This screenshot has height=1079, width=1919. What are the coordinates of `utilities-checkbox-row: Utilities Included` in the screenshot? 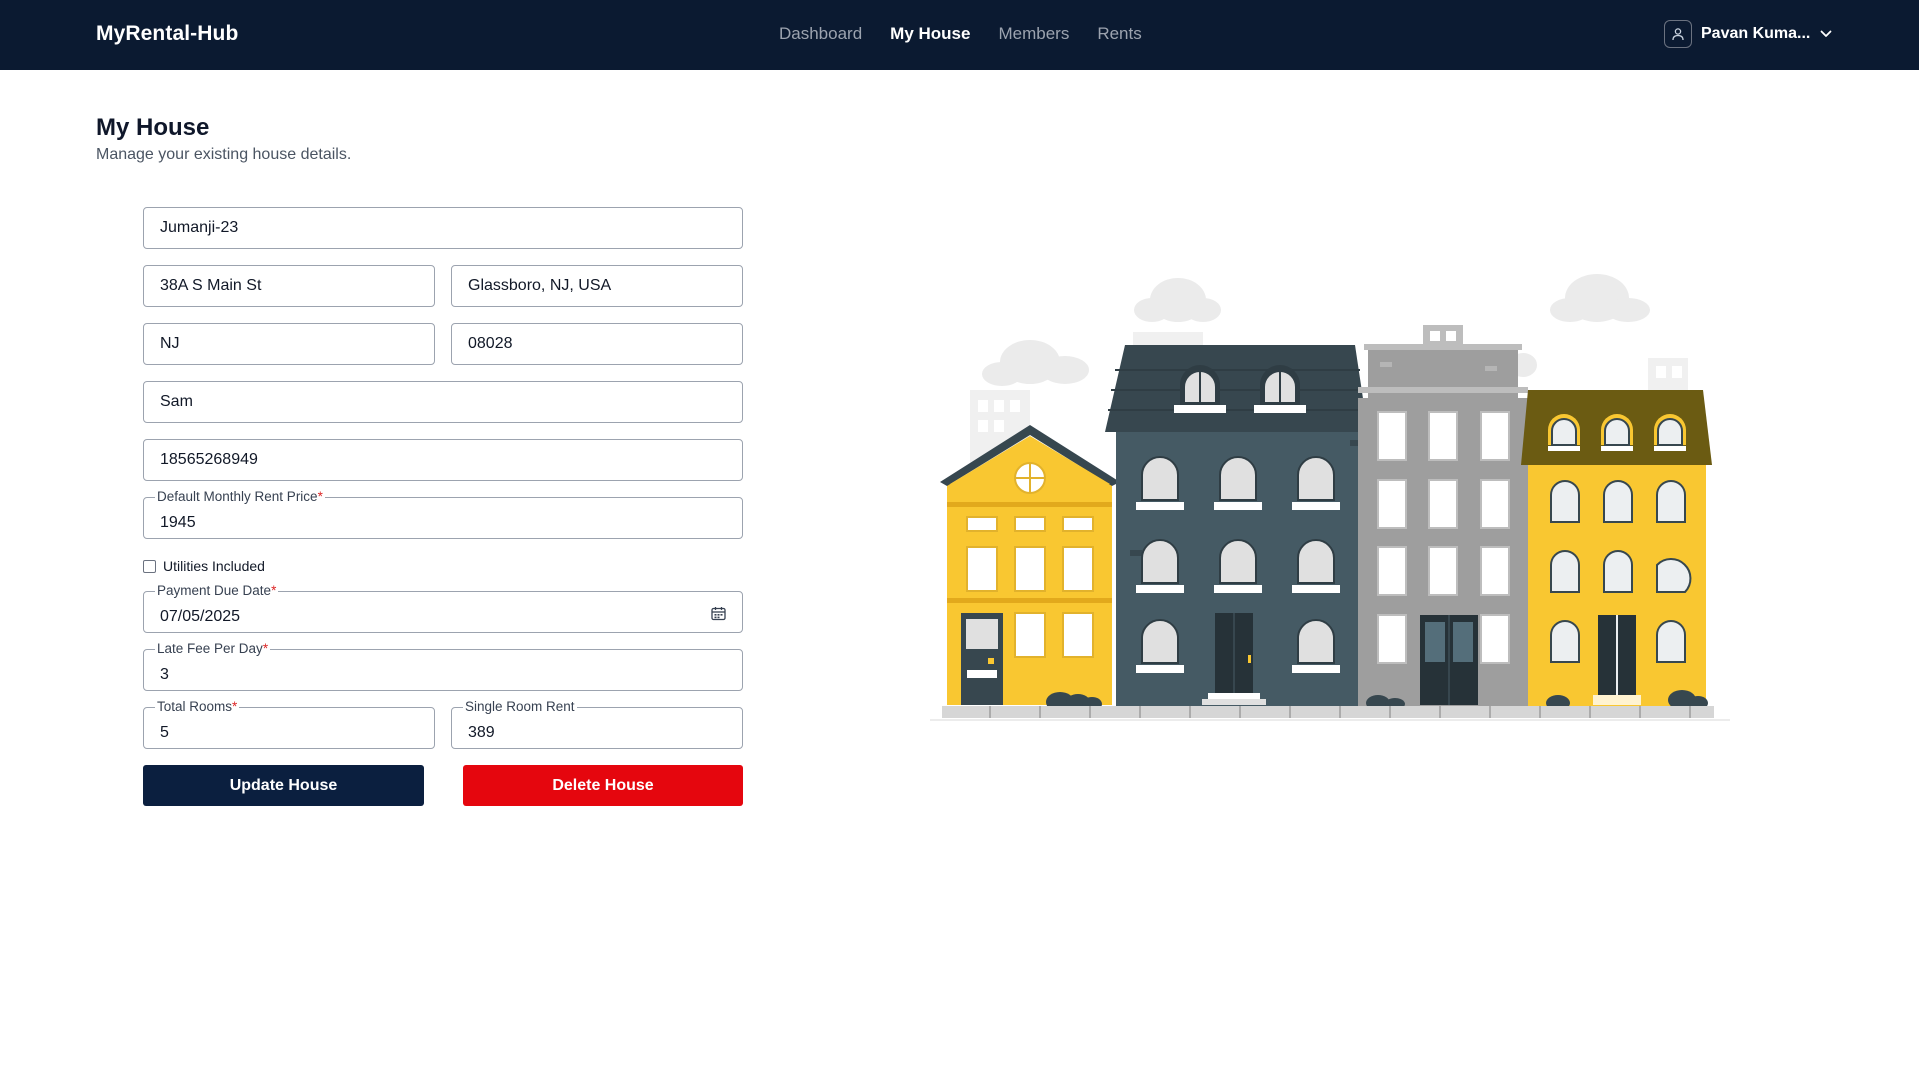 It's located at (204, 566).